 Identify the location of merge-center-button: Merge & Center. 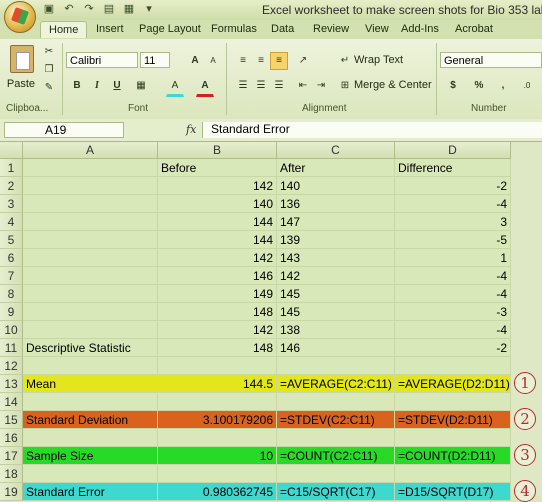
(393, 85).